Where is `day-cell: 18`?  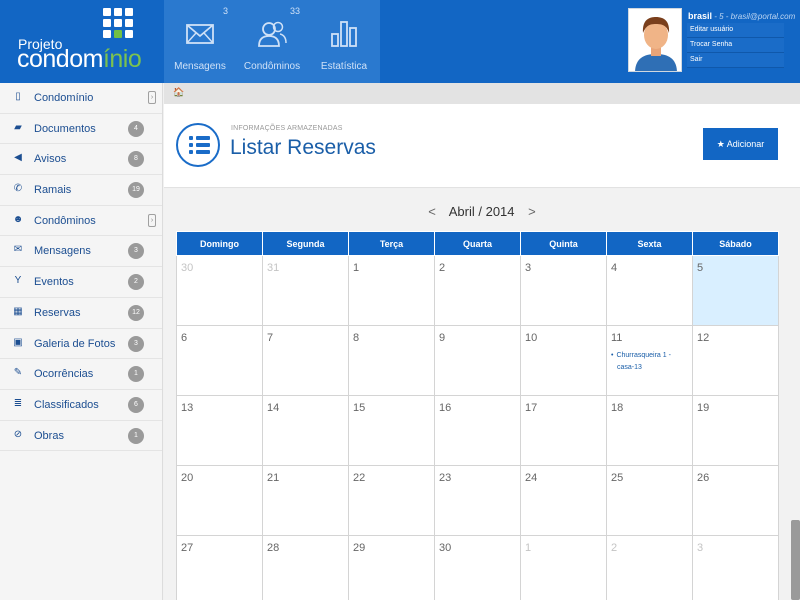
day-cell: 18 is located at coordinates (649, 430).